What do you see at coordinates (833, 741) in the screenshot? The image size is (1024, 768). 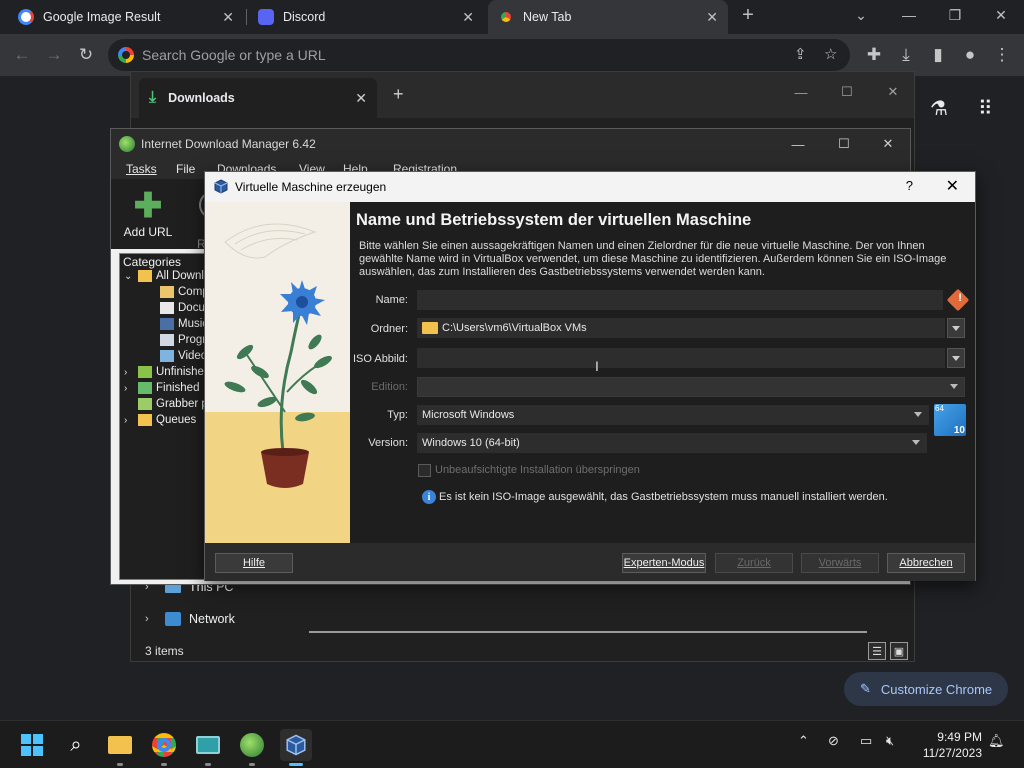 I see `network-off-icon: ⊘` at bounding box center [833, 741].